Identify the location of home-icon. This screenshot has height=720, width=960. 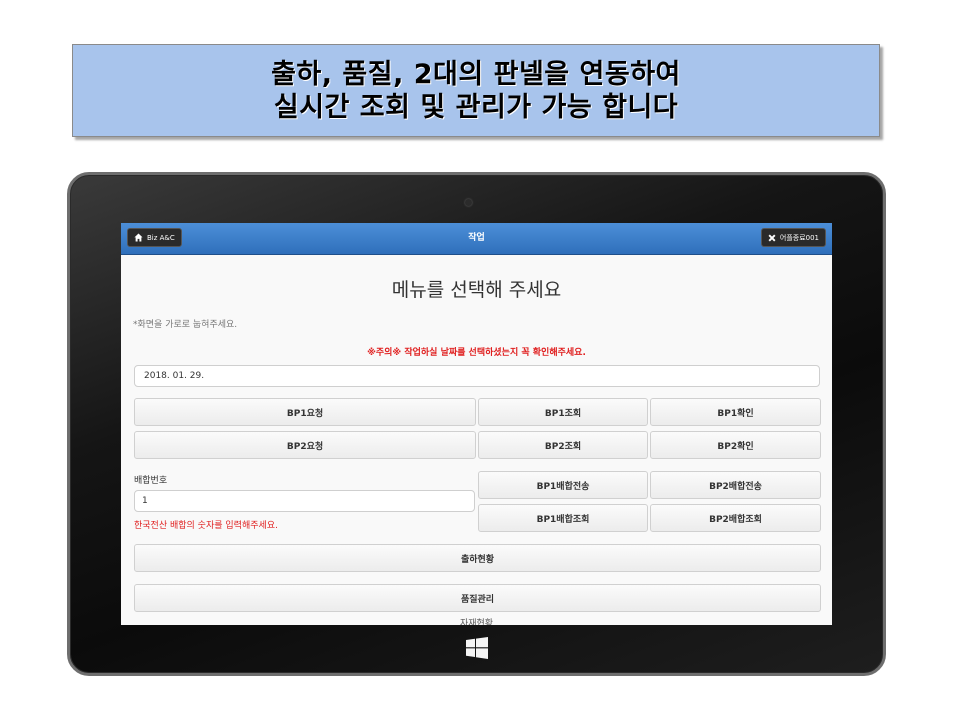
(138, 237).